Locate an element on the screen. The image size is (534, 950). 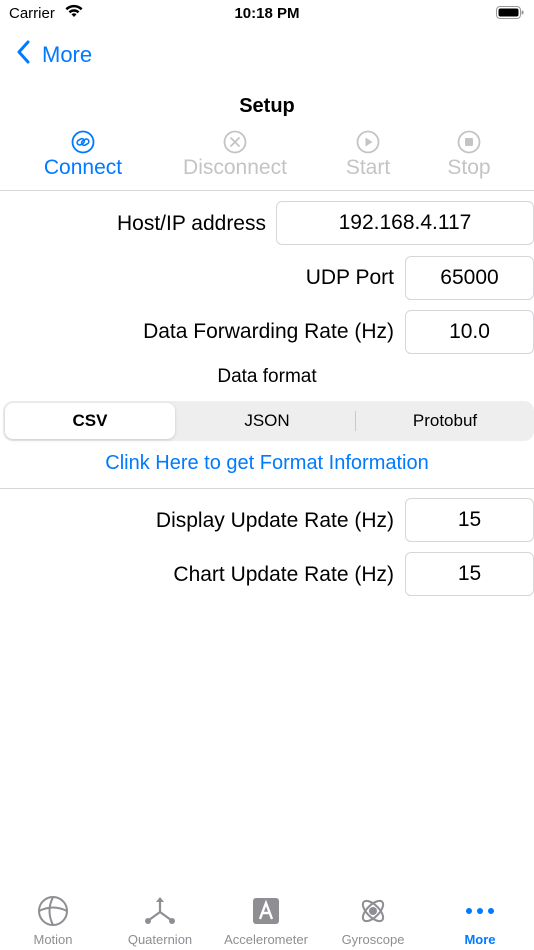
stop-label: Stop is located at coordinates (469, 167).